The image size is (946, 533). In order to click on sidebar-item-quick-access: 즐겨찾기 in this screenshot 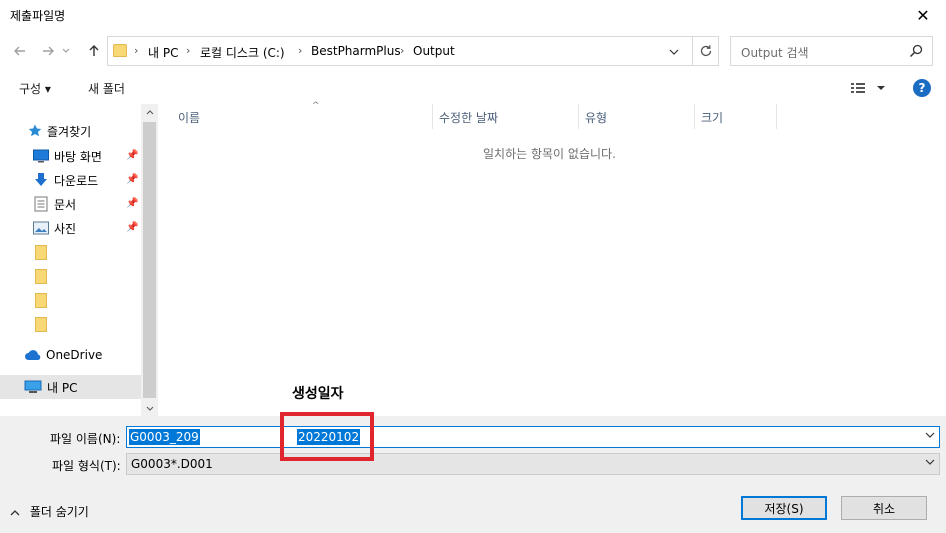, I will do `click(70, 131)`.